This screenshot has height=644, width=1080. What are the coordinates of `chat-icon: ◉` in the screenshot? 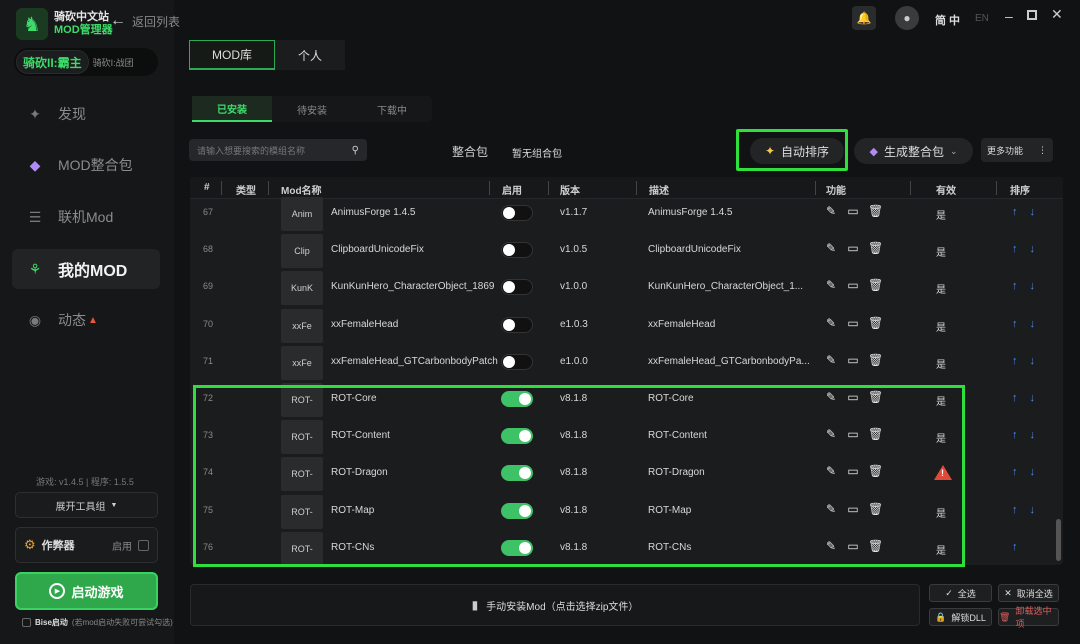 It's located at (35, 319).